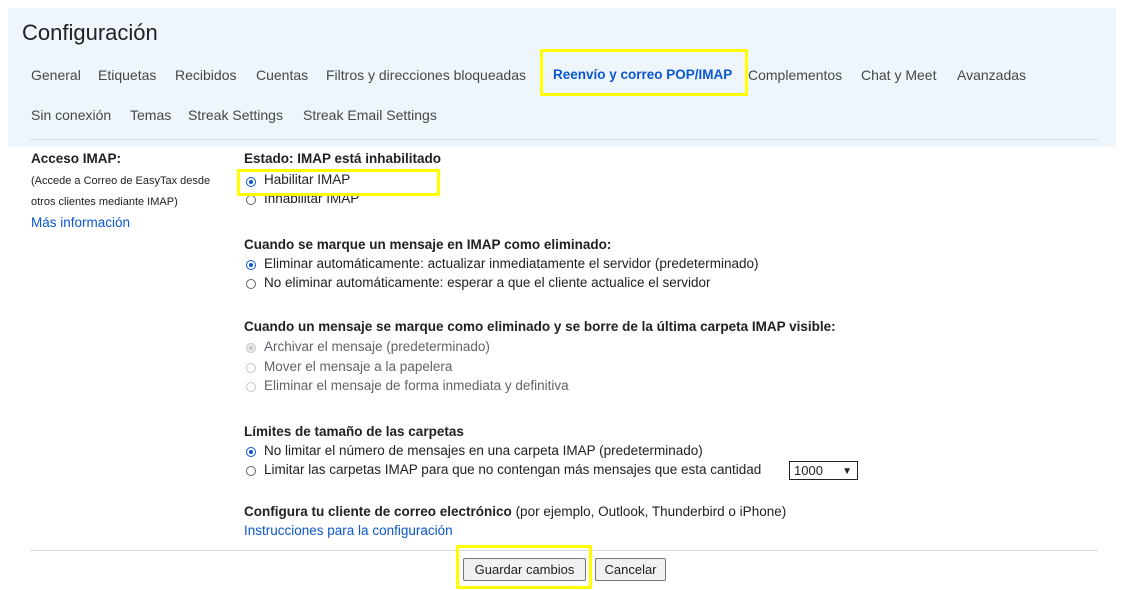  Describe the element at coordinates (808, 470) in the screenshot. I see `folder-limit-value: 1000` at that location.